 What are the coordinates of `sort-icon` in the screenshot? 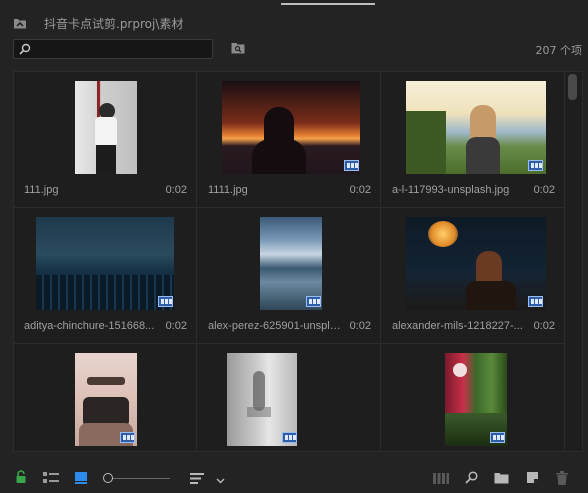 It's located at (197, 480).